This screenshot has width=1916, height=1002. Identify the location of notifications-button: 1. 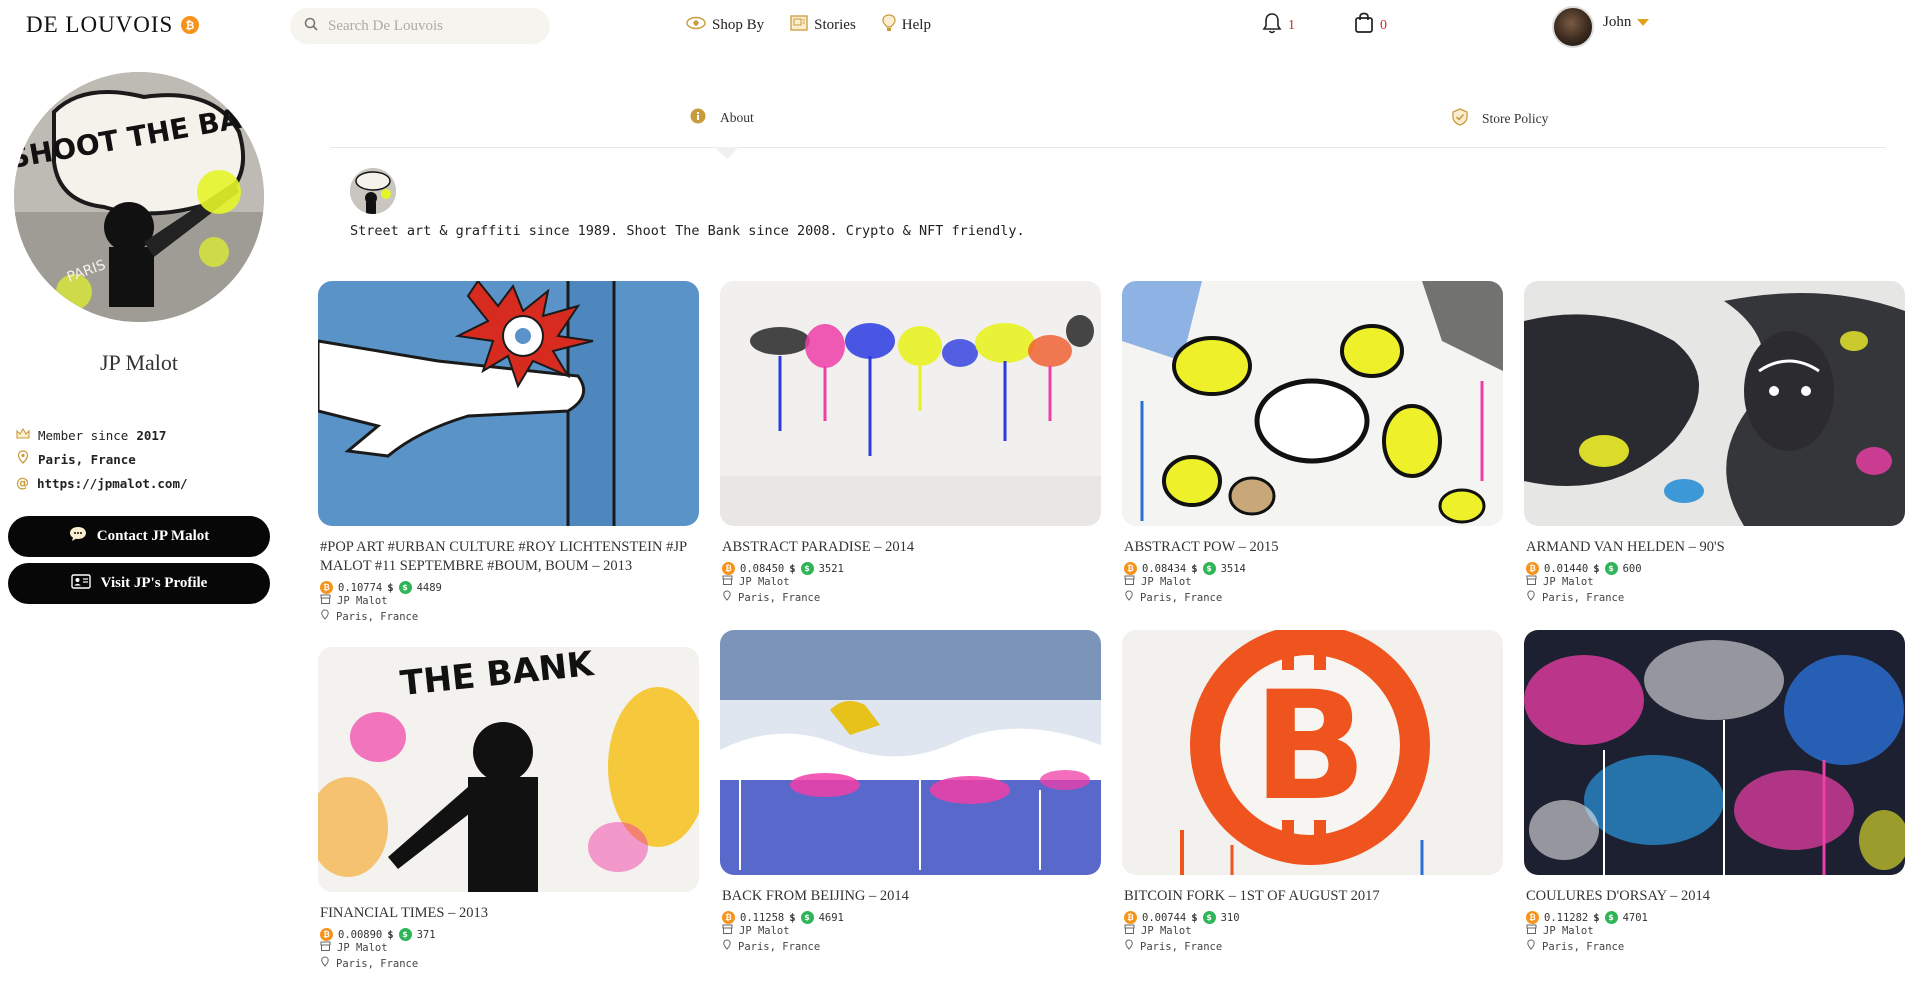
(1278, 25).